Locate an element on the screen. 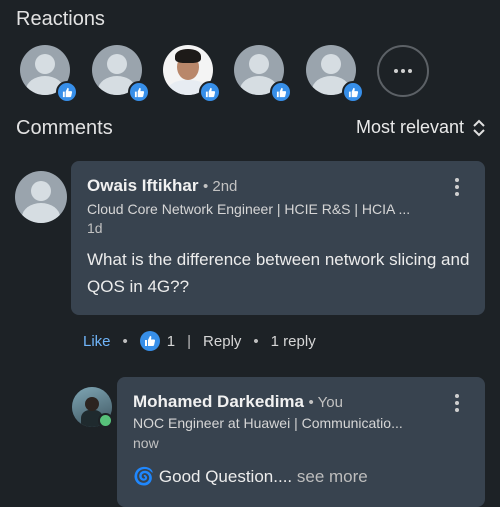 This screenshot has width=500, height=507. comments-title: Comments is located at coordinates (64, 128).